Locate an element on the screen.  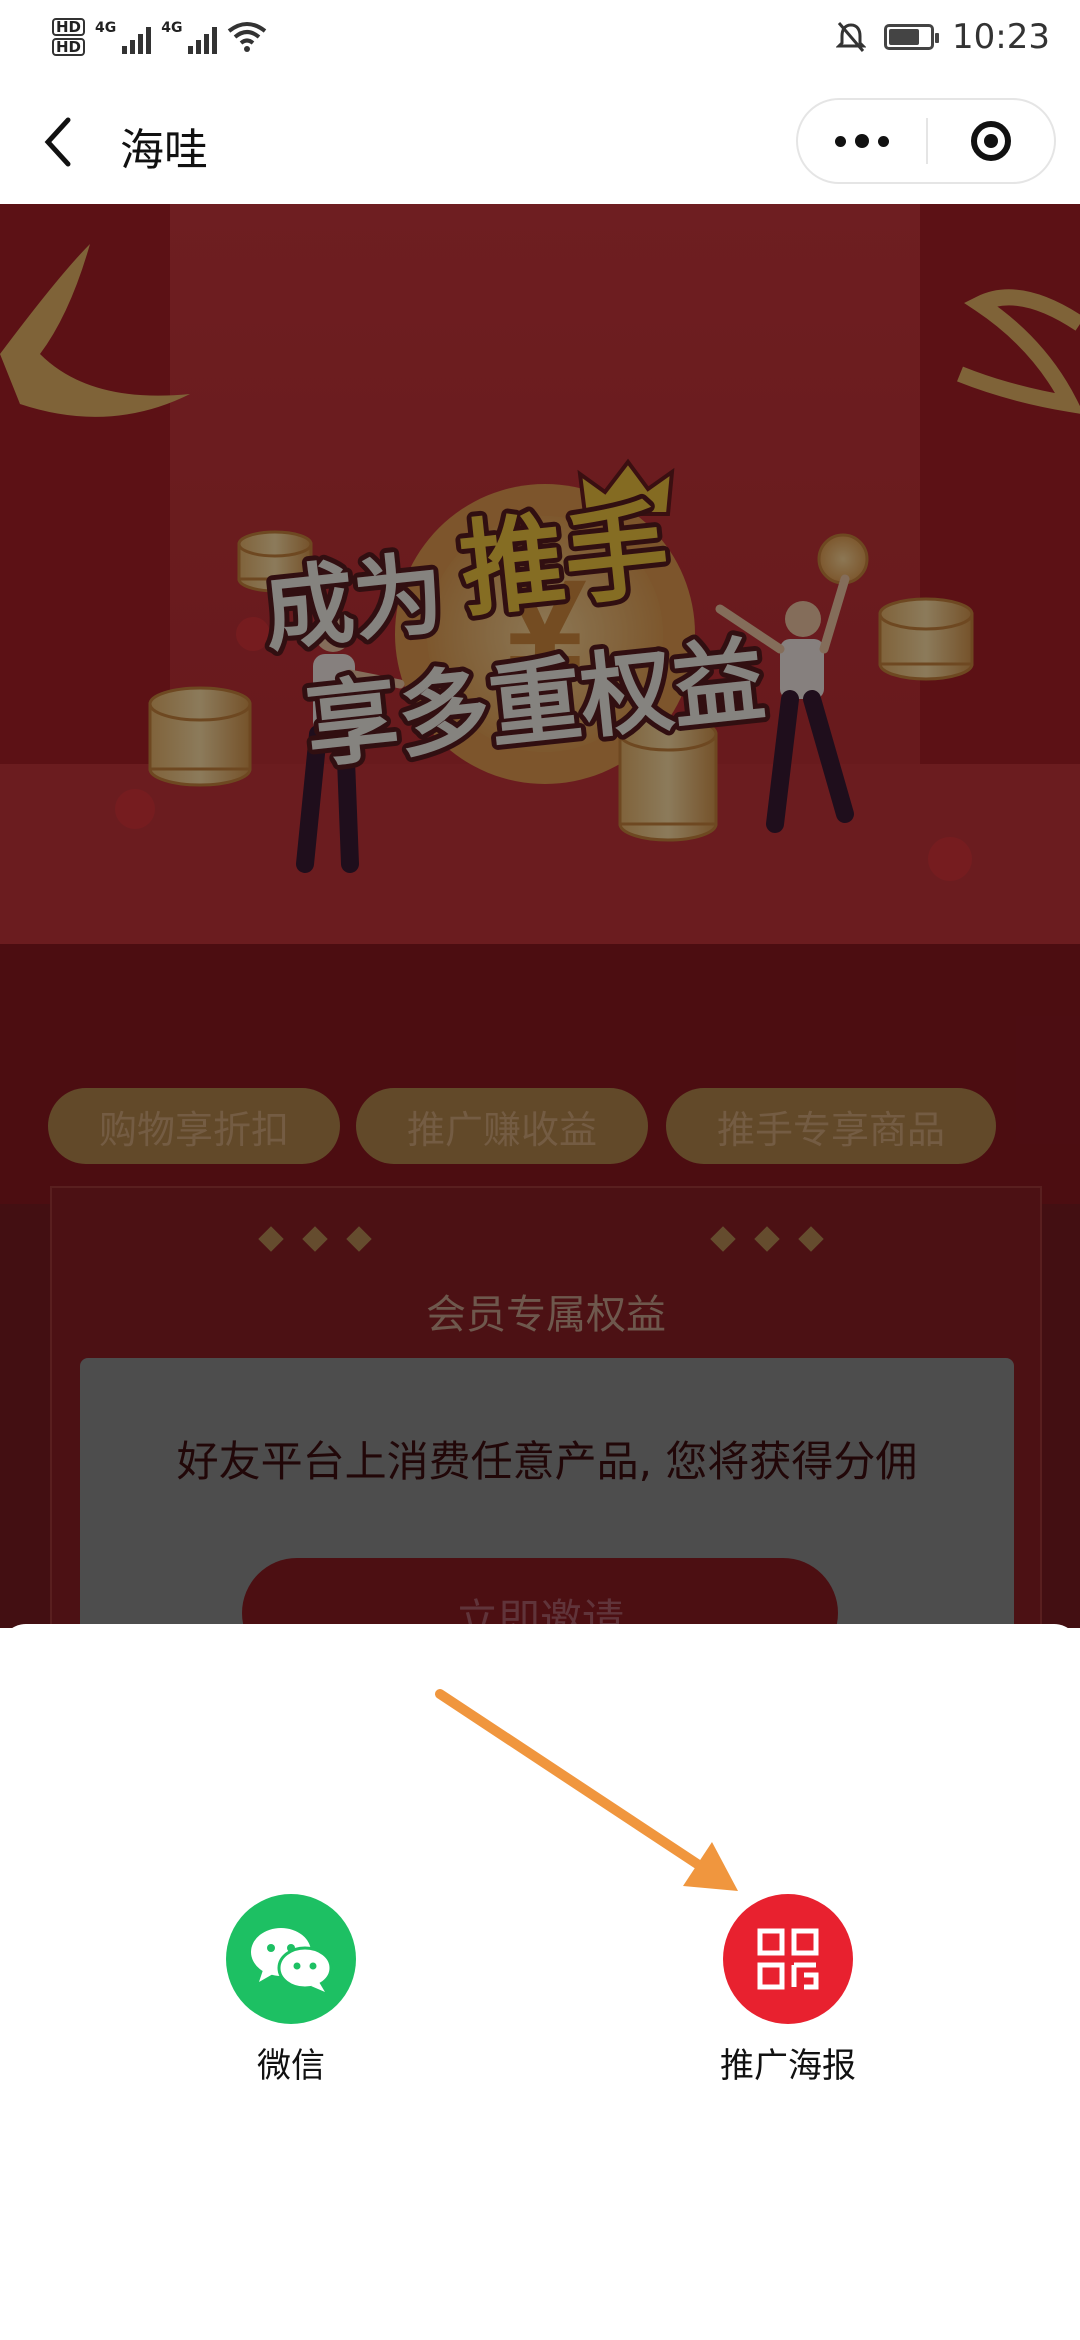
annotation-arrow-icon is located at coordinates (586, 1790).